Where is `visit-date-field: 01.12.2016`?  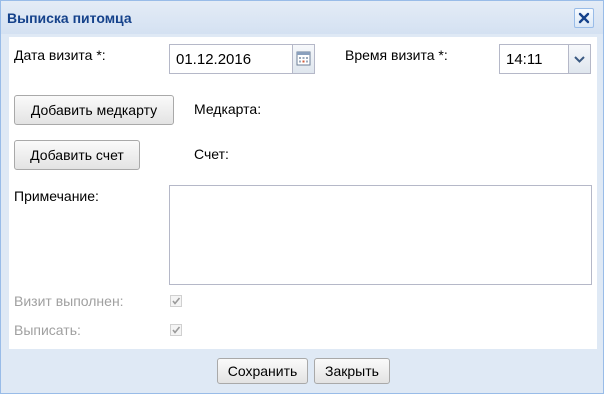
visit-date-field: 01.12.2016 is located at coordinates (242, 59).